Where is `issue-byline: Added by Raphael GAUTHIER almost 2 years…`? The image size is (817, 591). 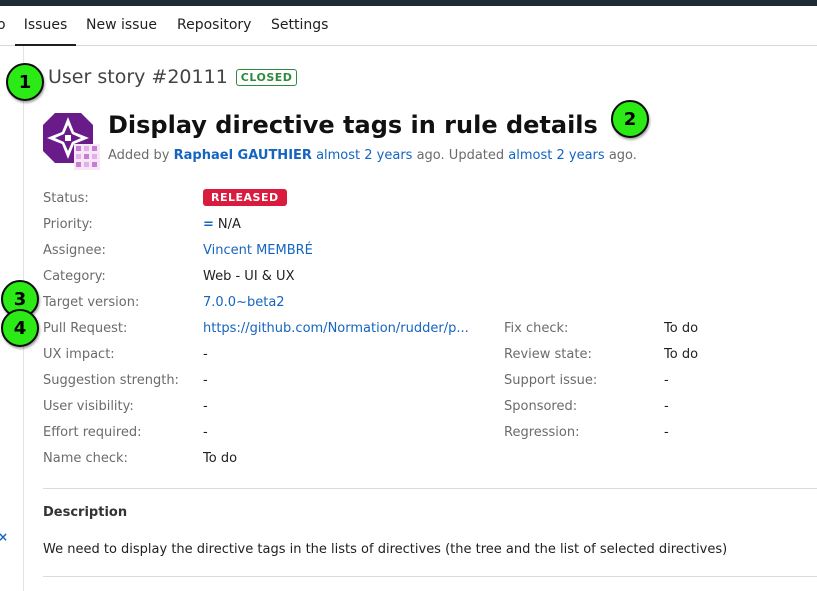 issue-byline: Added by Raphael GAUTHIER almost 2 years… is located at coordinates (372, 155).